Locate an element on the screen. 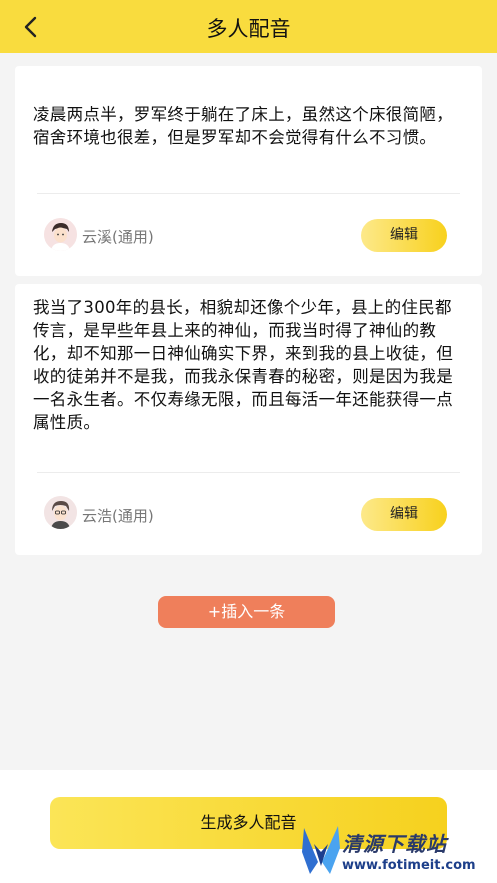 This screenshot has width=497, height=883. watermark-url: www.fotimeit.com is located at coordinates (409, 865).